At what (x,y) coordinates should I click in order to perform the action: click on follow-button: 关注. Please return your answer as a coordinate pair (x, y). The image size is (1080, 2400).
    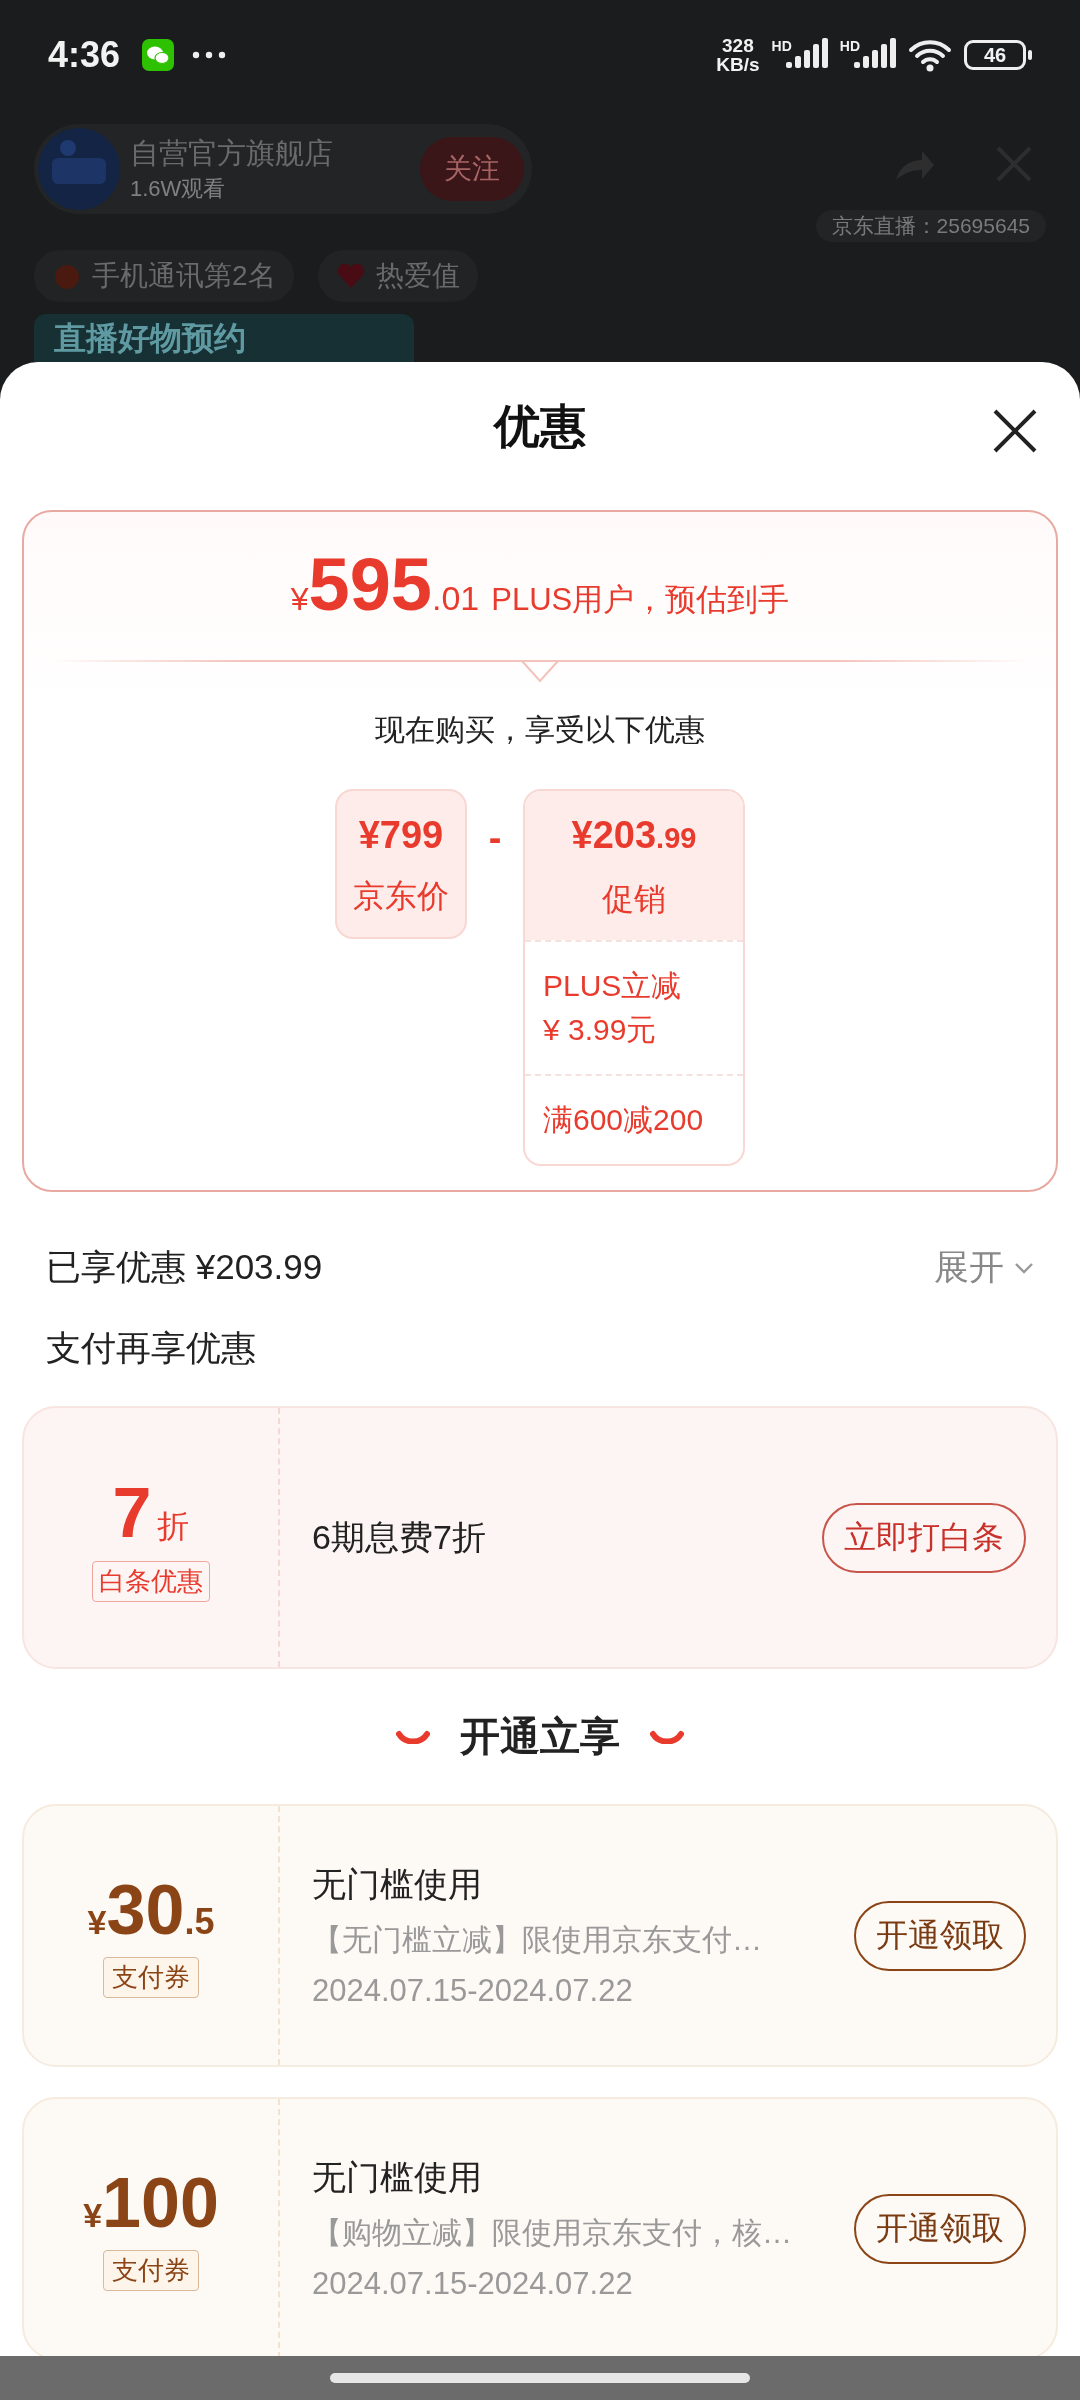
    Looking at the image, I should click on (472, 169).